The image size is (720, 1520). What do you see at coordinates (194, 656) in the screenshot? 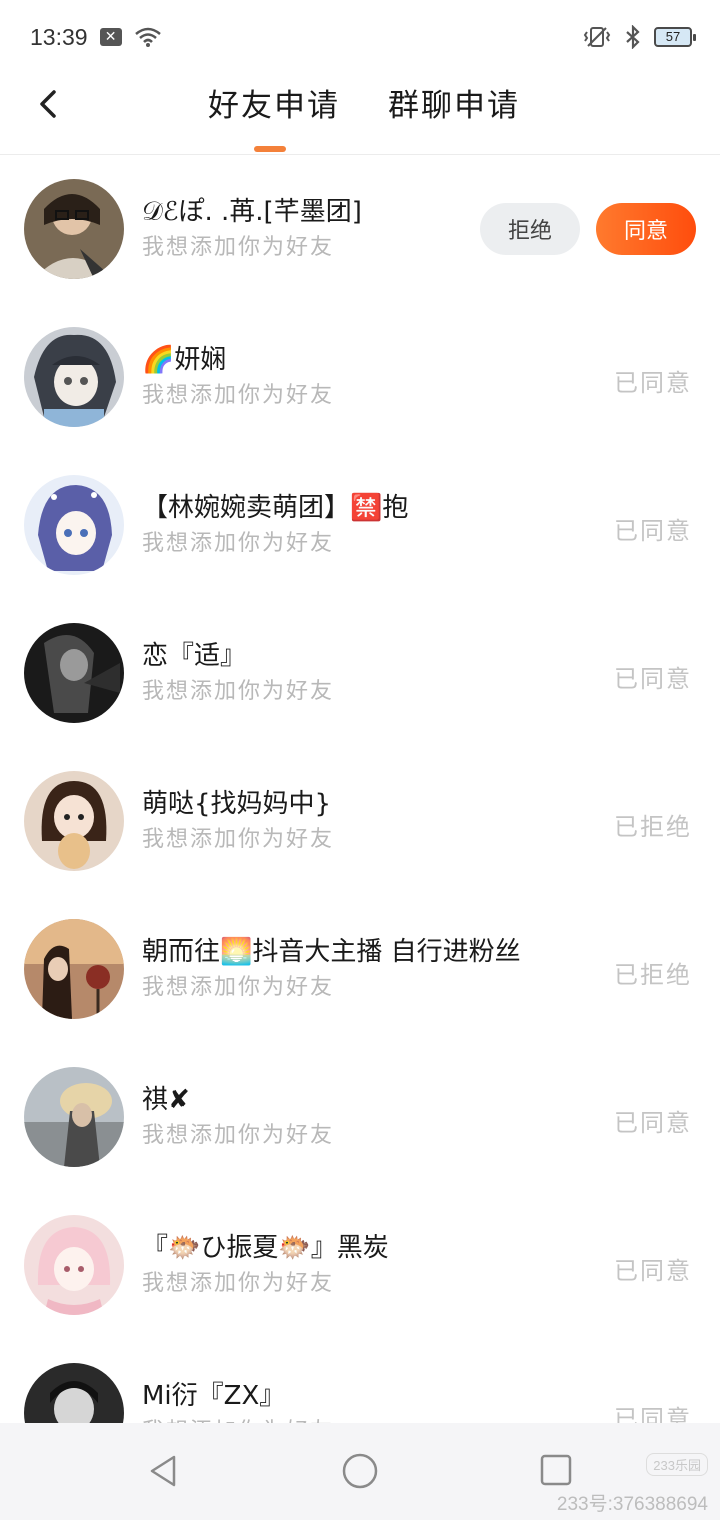
I see `nickname: 恋『适』` at bounding box center [194, 656].